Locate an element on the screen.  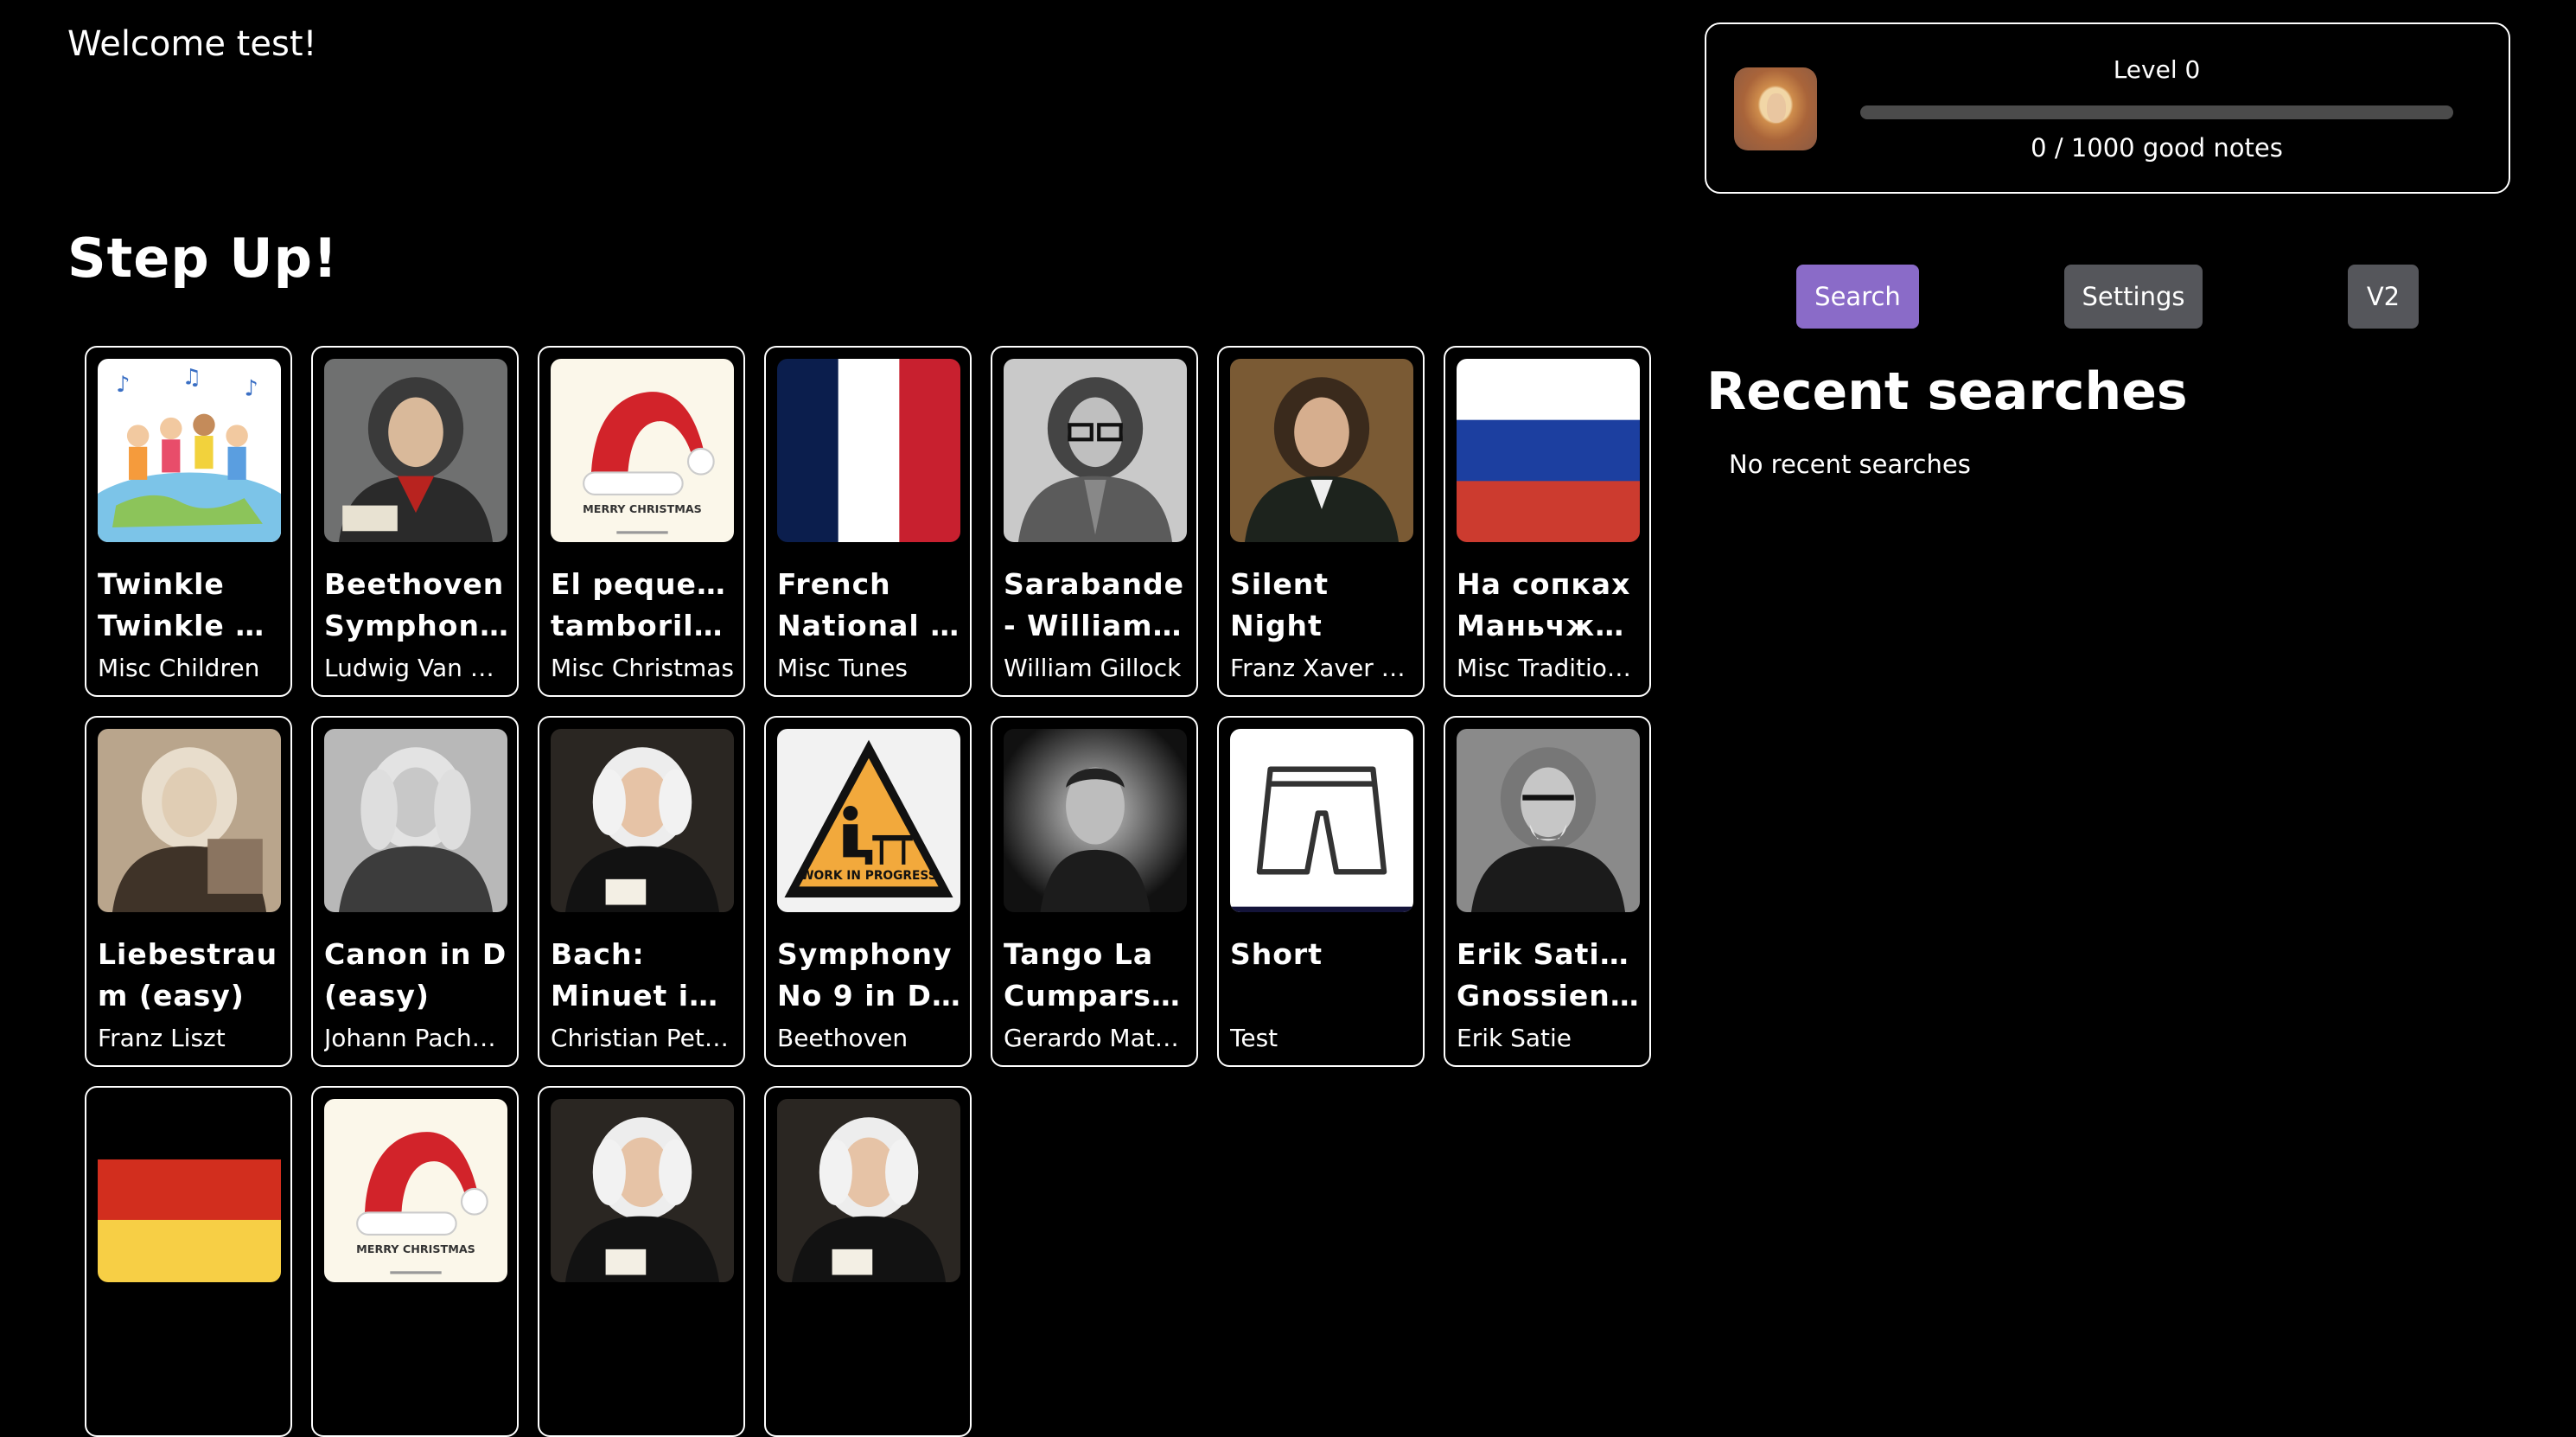
song-title-line: El pequeño is located at coordinates (643, 584).